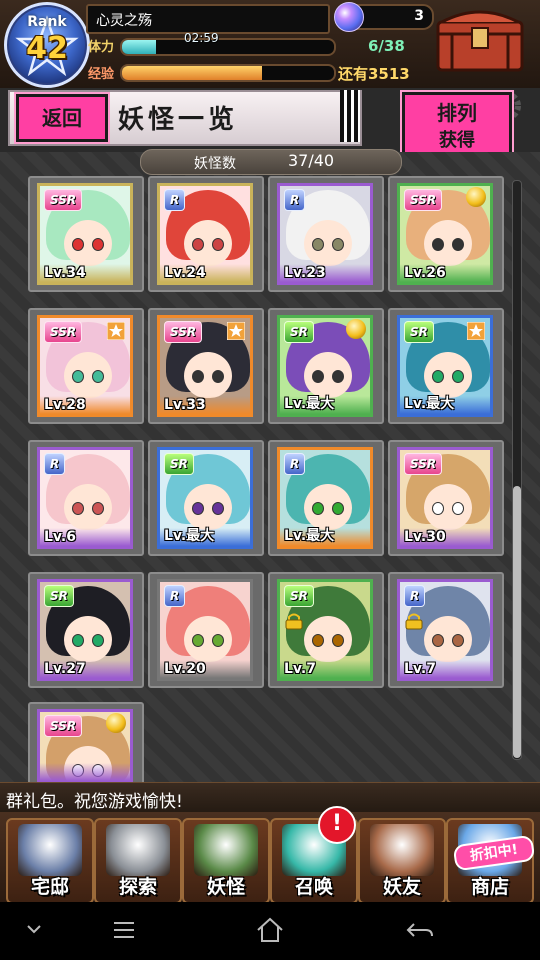 This screenshot has height=960, width=540. Describe the element at coordinates (457, 140) in the screenshot. I see `sort-mode: 获得` at that location.